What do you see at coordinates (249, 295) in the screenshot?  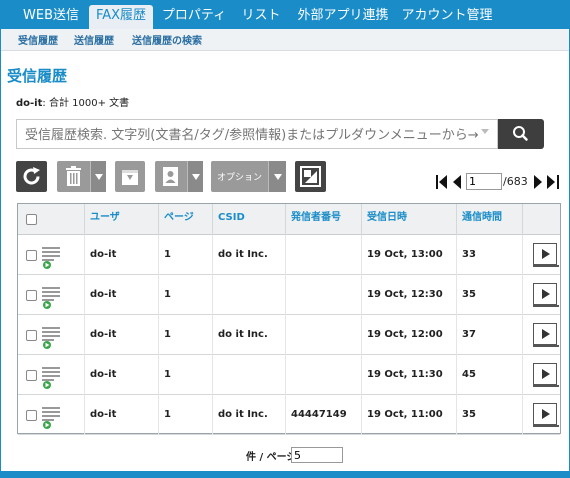 I see `cell-csid` at bounding box center [249, 295].